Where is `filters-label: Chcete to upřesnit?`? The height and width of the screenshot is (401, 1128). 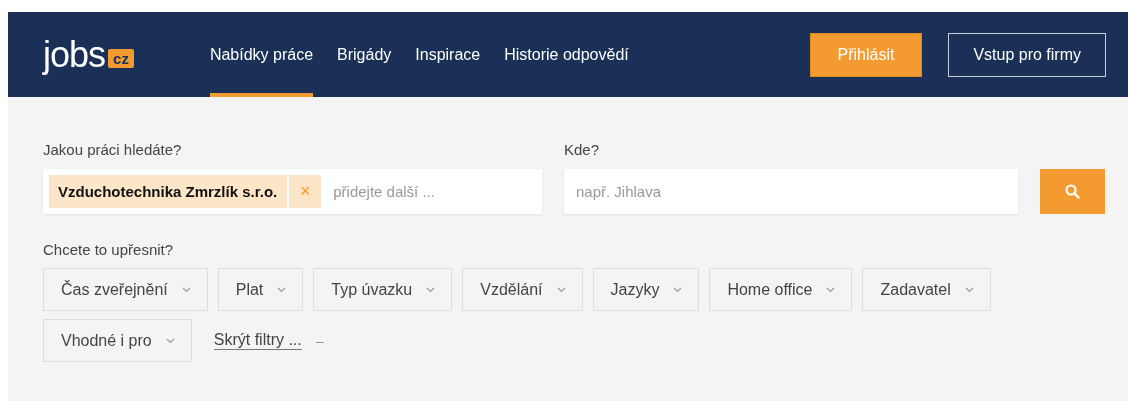 filters-label: Chcete to upřesnit? is located at coordinates (109, 249).